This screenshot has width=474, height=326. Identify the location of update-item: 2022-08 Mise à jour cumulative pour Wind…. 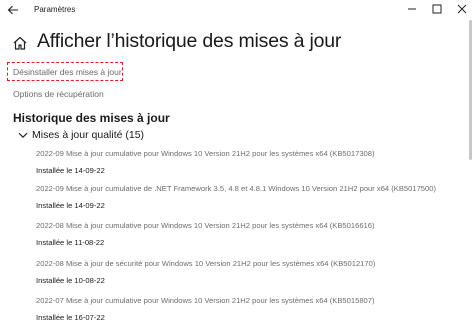
(246, 234).